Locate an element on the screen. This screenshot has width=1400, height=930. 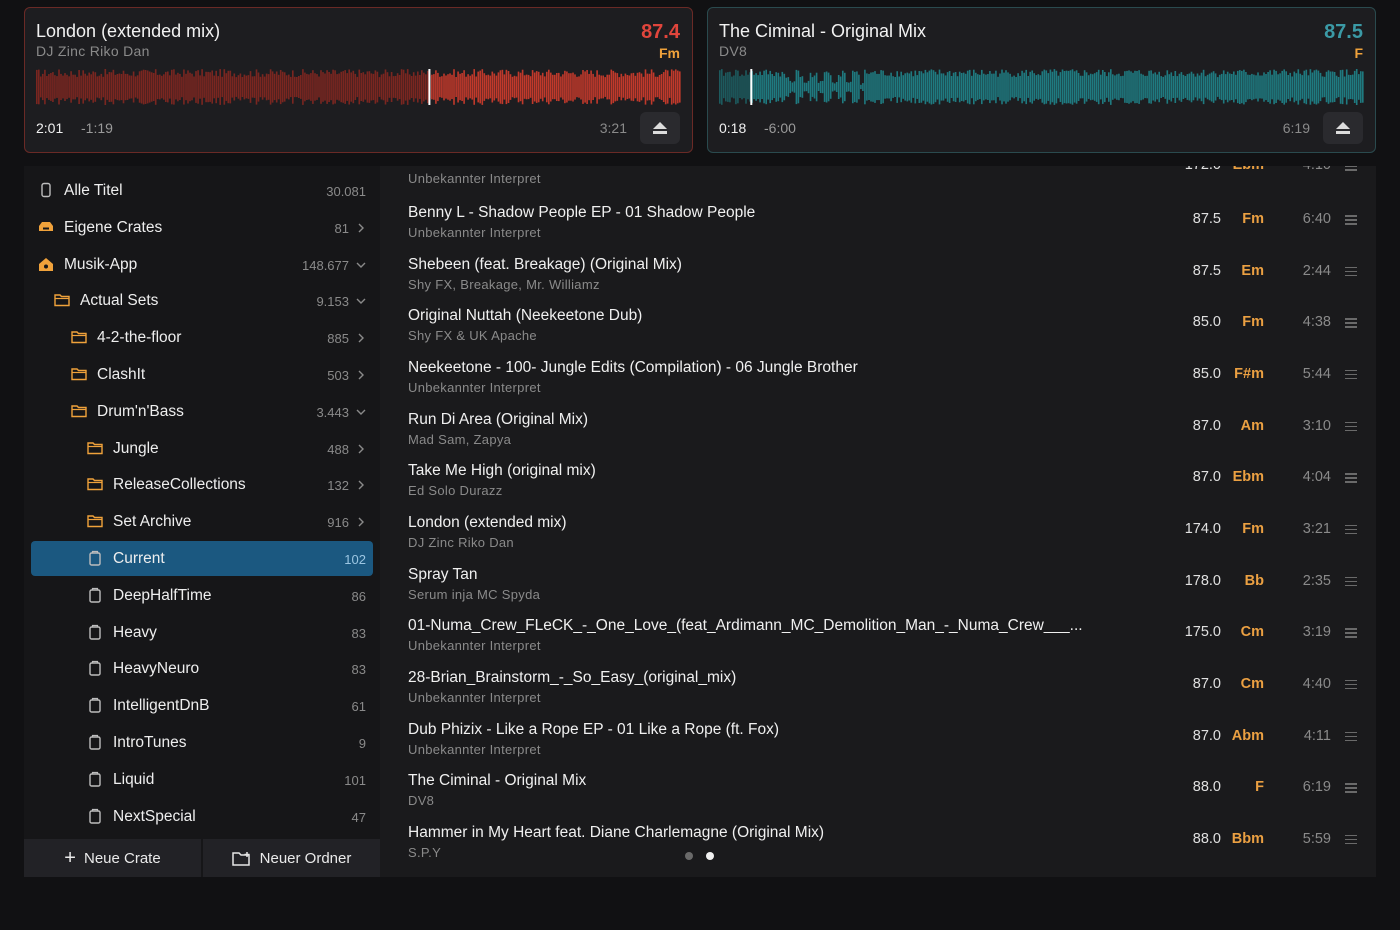
sidebar-item-set-archive: Set Archive 916 is located at coordinates (202, 521).